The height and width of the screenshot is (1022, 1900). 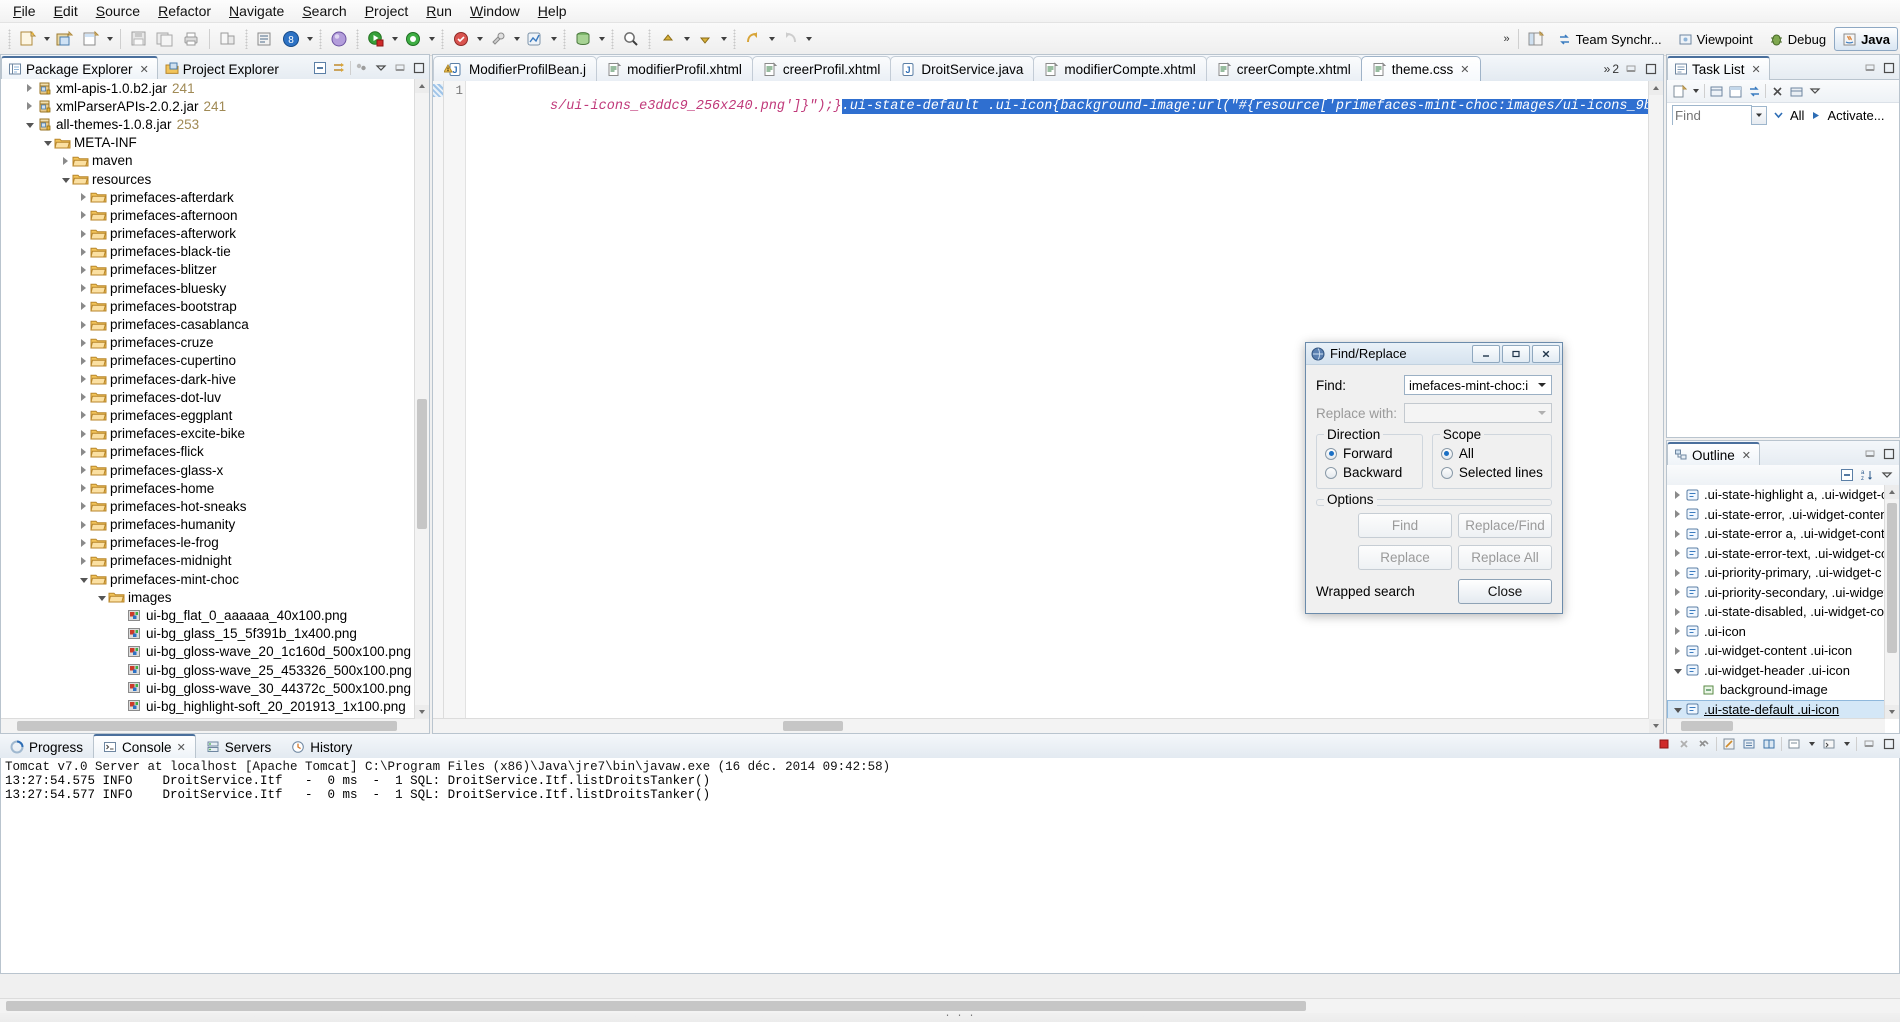 What do you see at coordinates (339, 39) in the screenshot?
I see `new-annotation-icon` at bounding box center [339, 39].